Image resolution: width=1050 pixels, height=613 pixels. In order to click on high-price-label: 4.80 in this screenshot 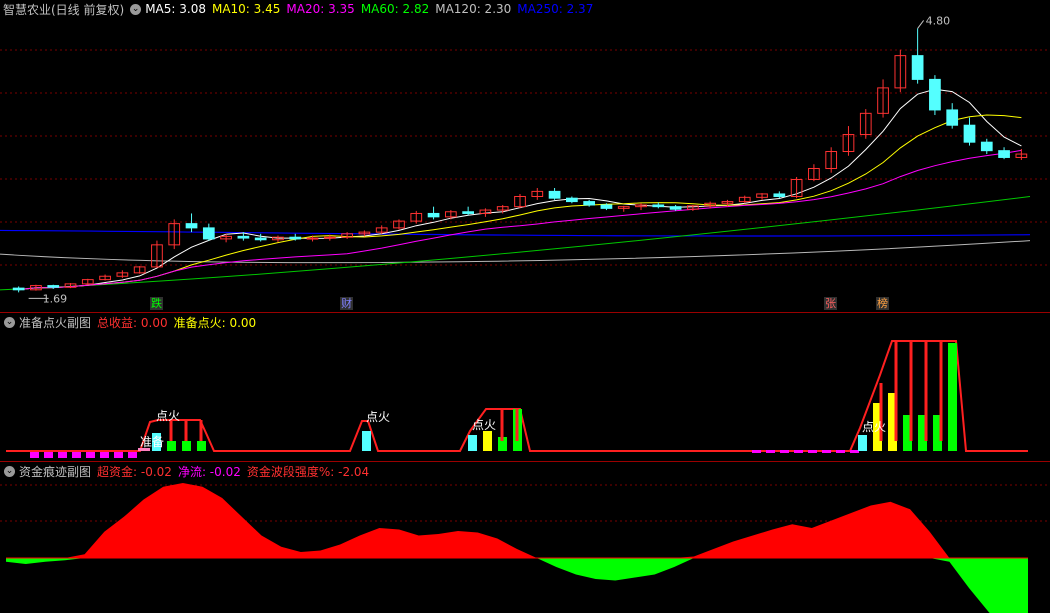, I will do `click(938, 20)`.